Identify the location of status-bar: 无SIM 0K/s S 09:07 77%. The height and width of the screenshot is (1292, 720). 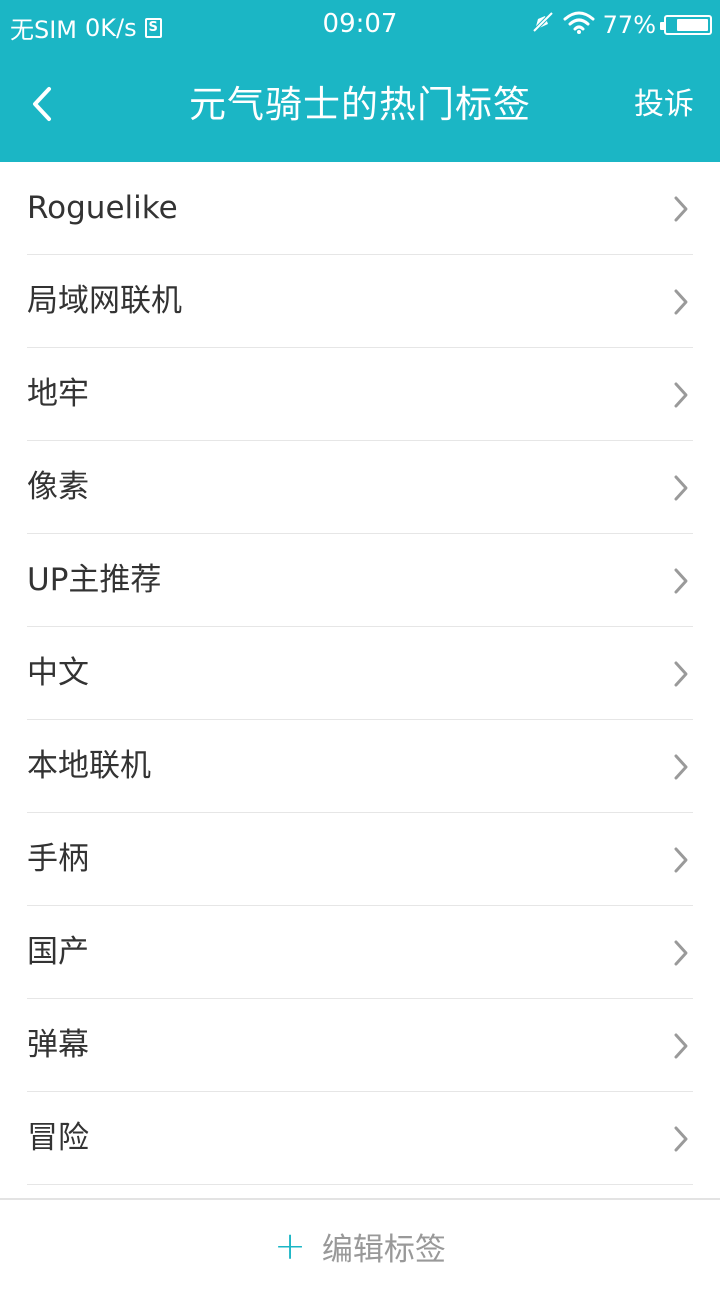
(360, 25).